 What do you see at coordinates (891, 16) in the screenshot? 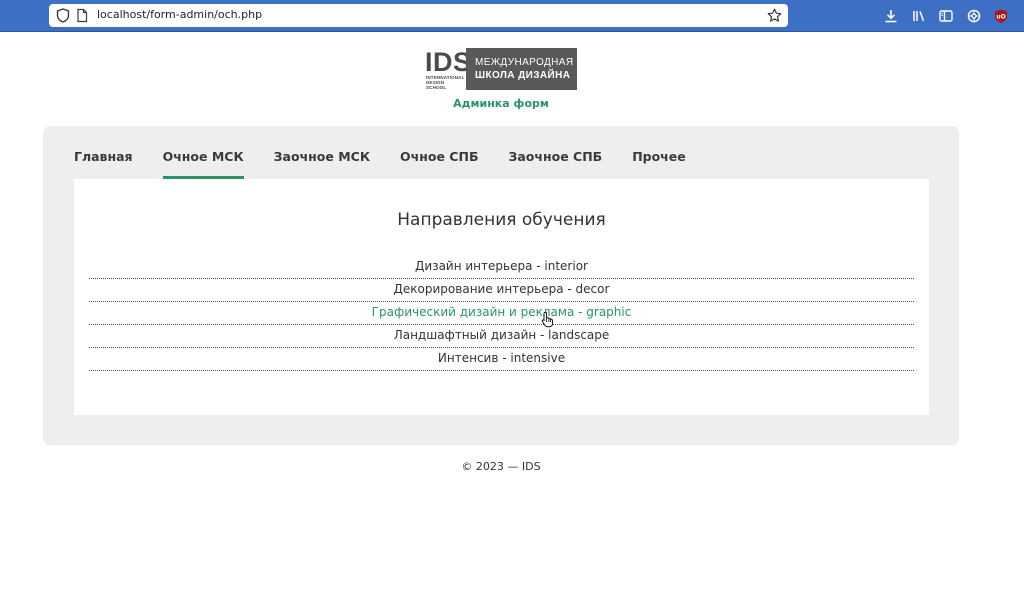
I see `download-icon` at bounding box center [891, 16].